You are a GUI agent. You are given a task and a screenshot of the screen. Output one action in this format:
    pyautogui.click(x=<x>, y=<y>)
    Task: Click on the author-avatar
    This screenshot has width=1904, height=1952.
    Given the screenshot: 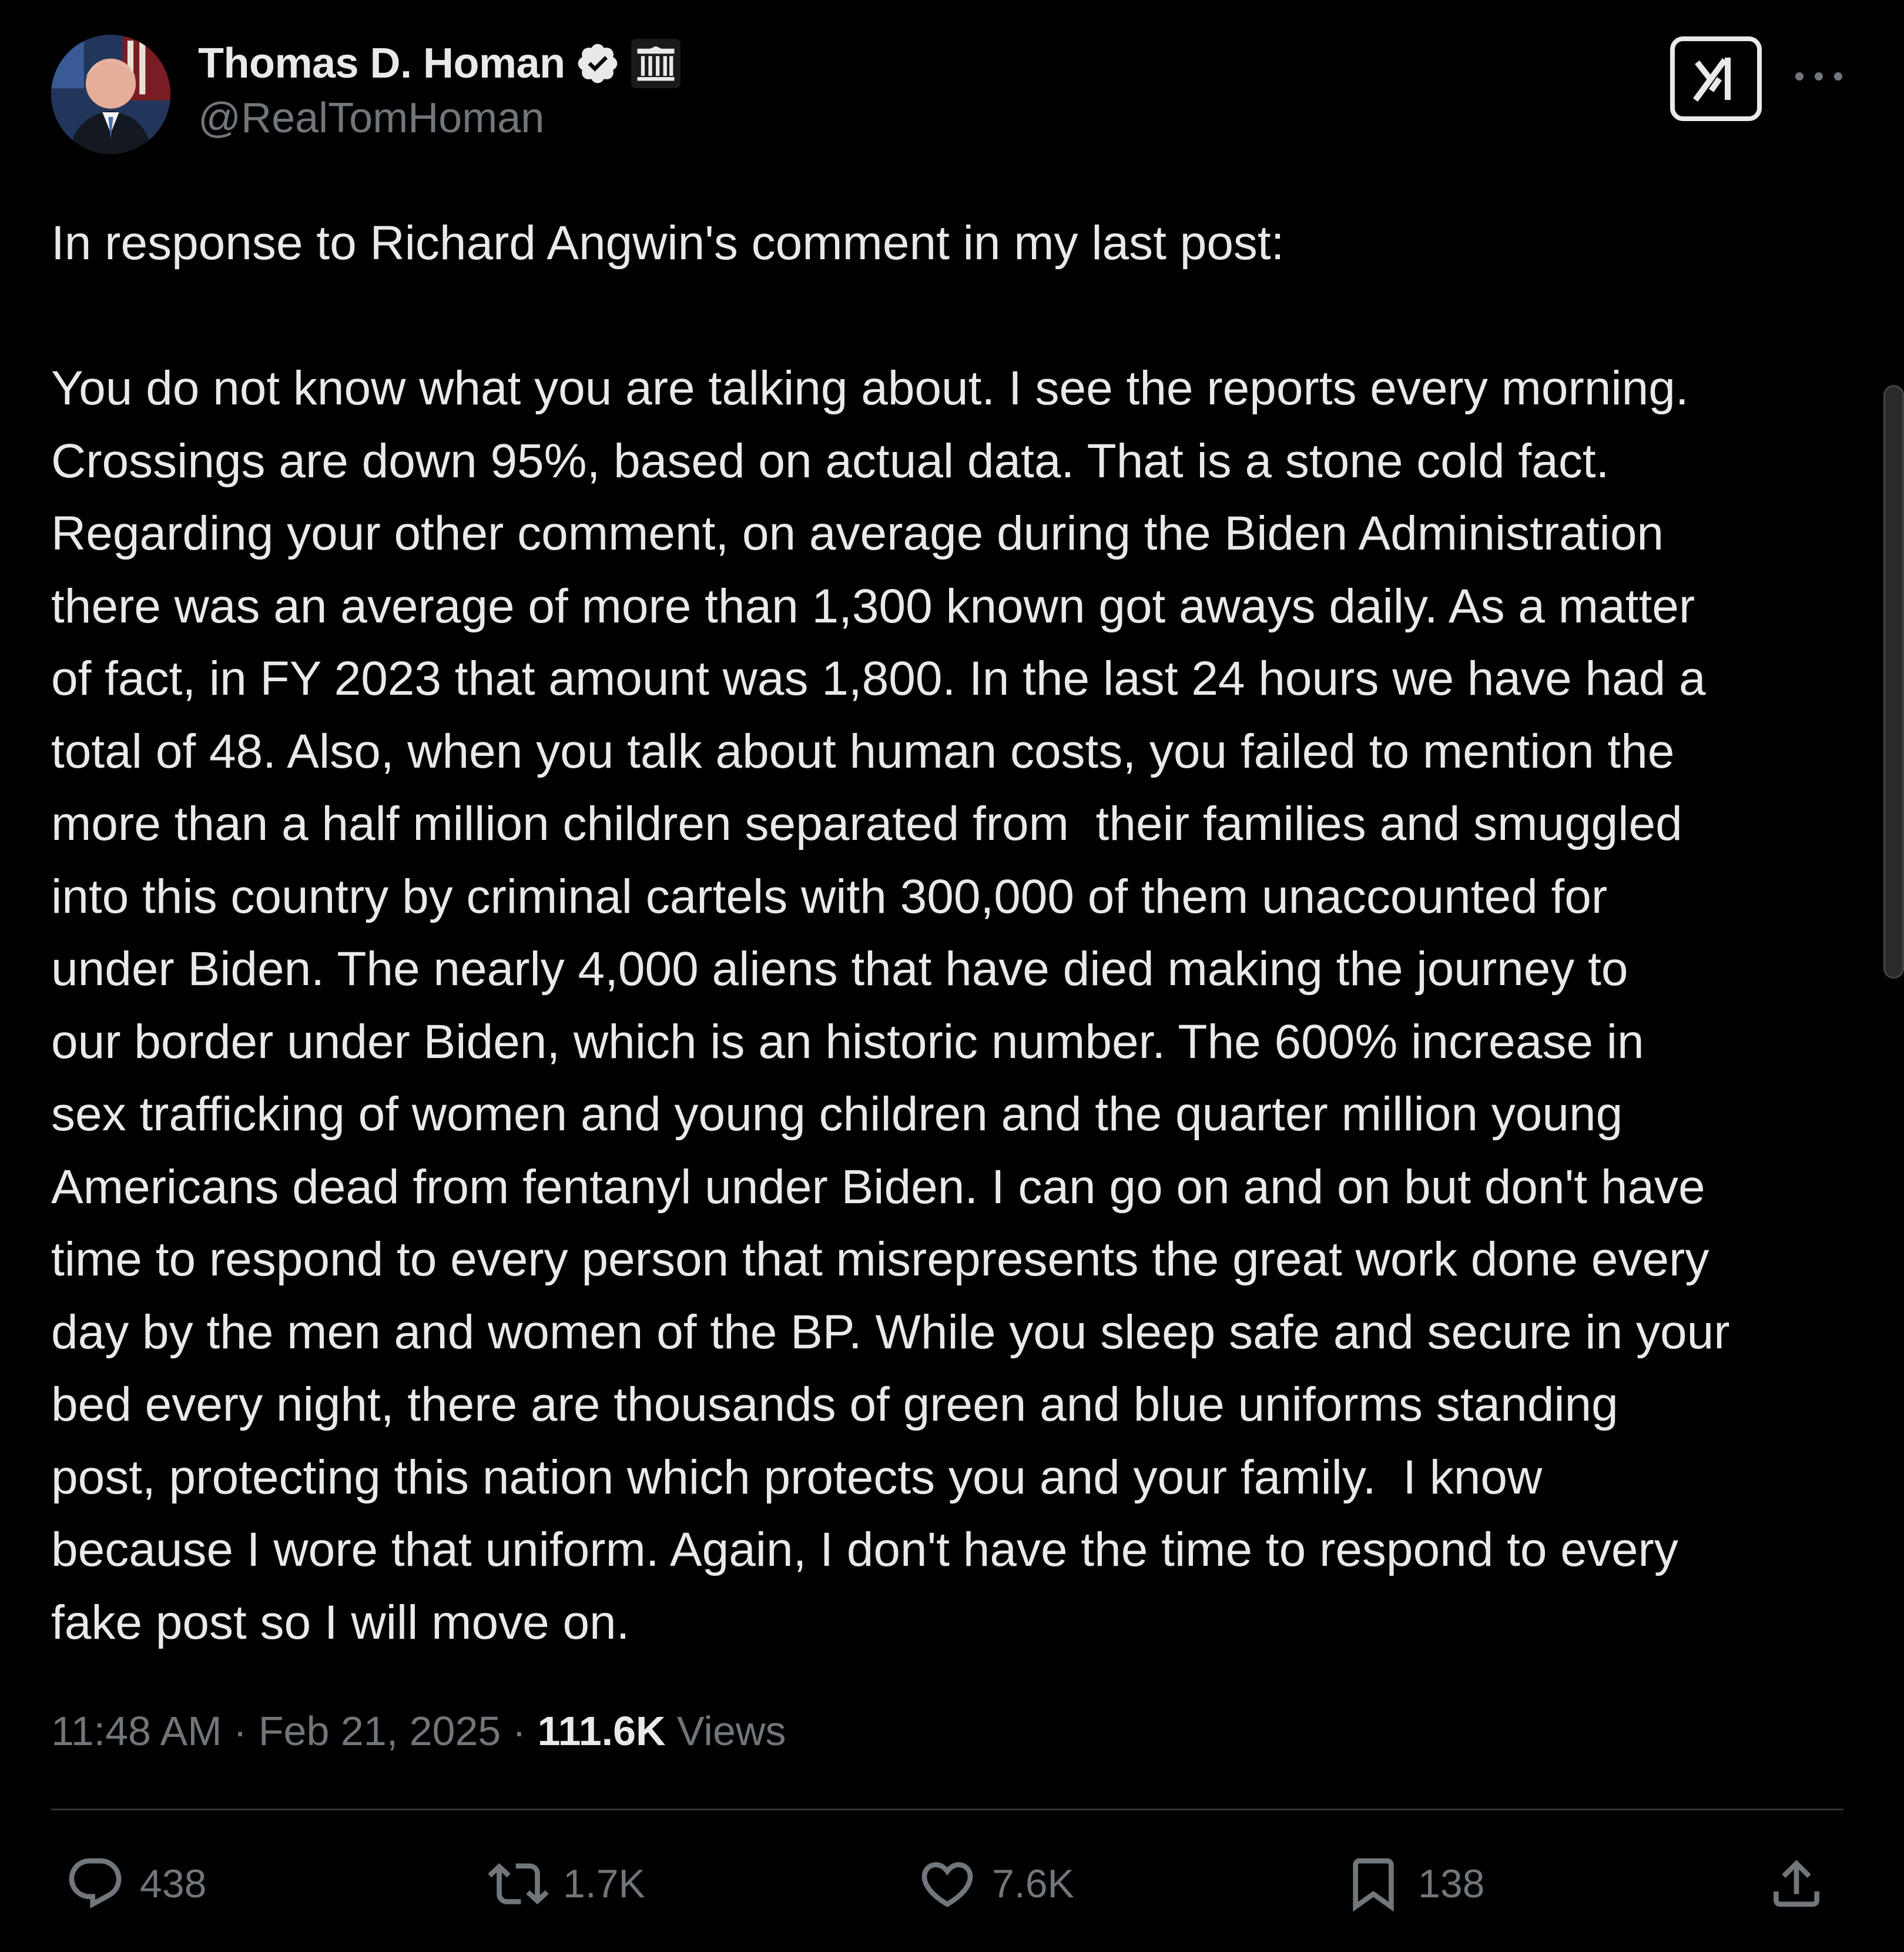 What is the action you would take?
    pyautogui.click(x=110, y=95)
    